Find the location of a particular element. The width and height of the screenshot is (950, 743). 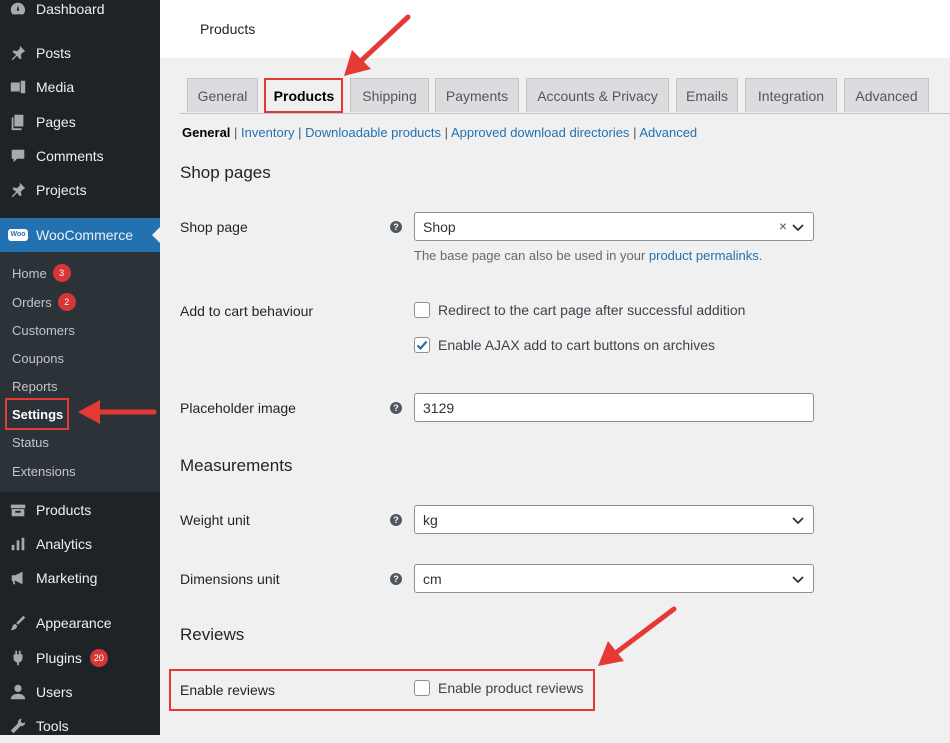

tab-advanced: Advanced is located at coordinates (886, 95).